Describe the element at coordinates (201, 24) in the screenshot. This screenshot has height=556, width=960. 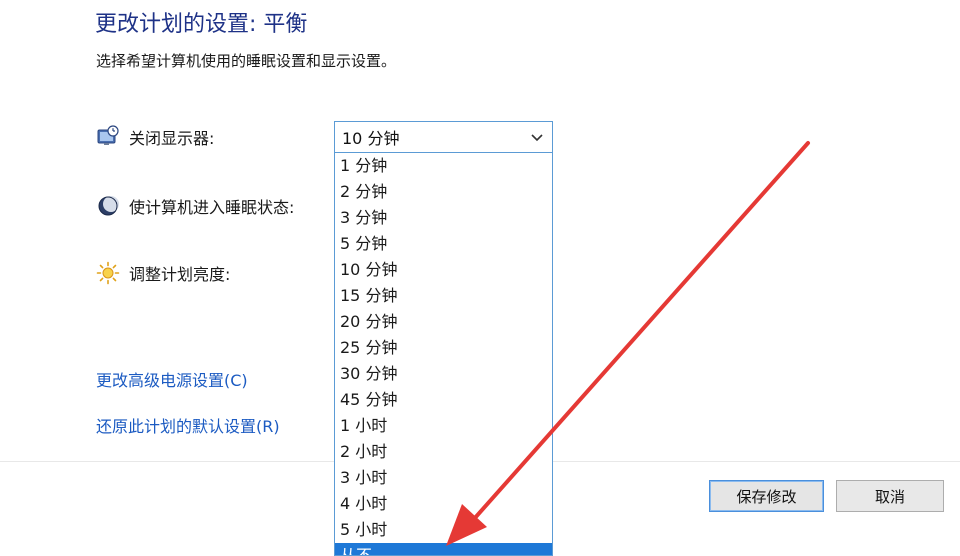
I see `page-title: 更改计划的设置: 平衡` at that location.